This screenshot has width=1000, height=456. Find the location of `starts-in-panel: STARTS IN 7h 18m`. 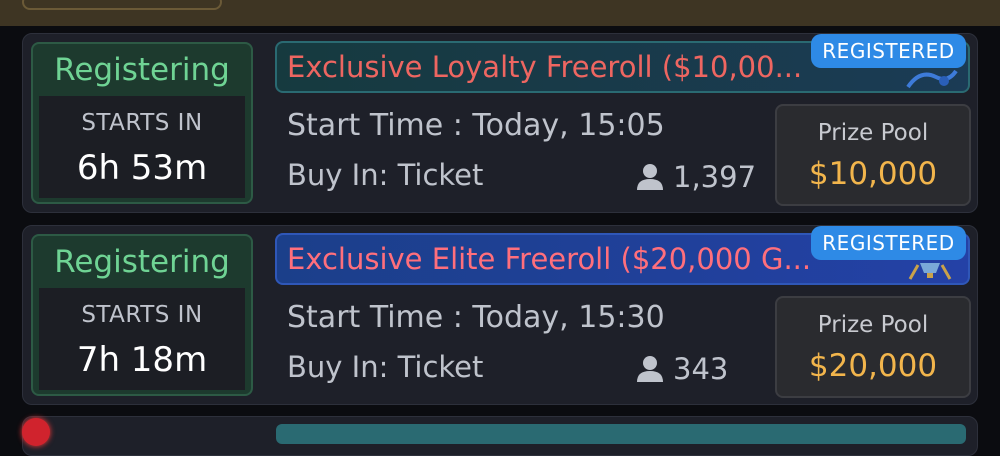

starts-in-panel: STARTS IN 7h 18m is located at coordinates (142, 339).